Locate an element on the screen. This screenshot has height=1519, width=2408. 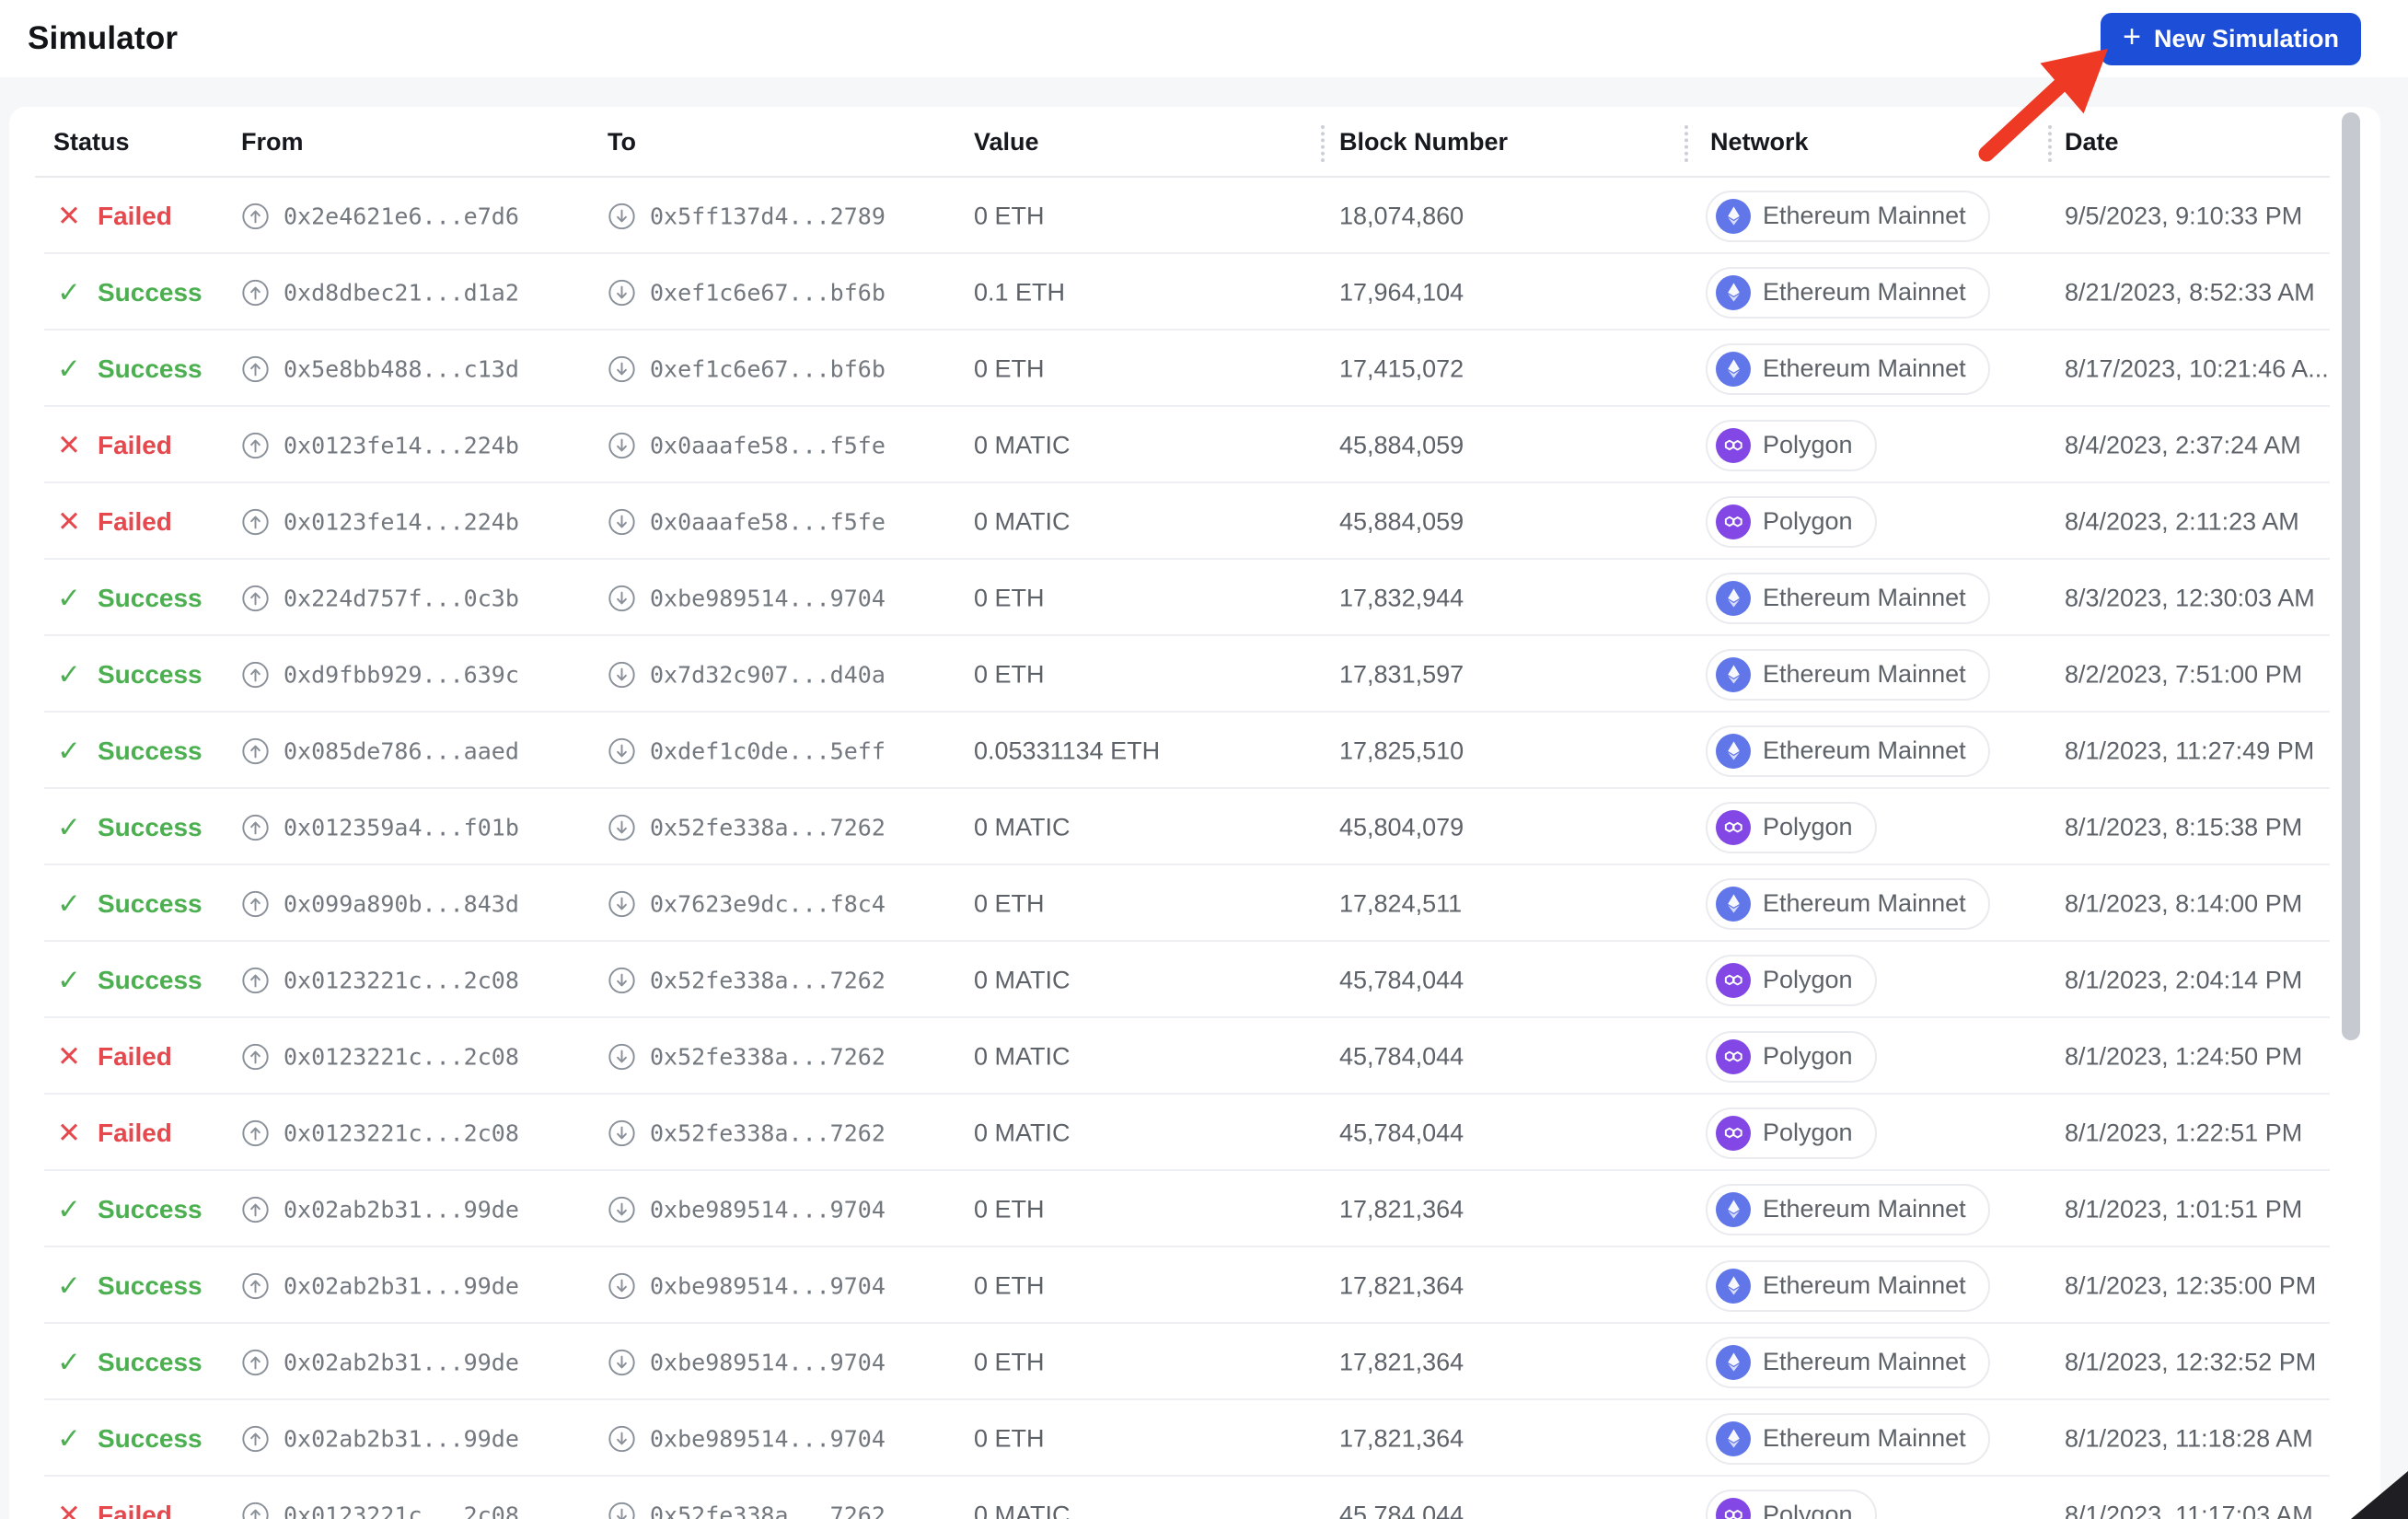
arrow-down-circle-icon is located at coordinates (621, 445).